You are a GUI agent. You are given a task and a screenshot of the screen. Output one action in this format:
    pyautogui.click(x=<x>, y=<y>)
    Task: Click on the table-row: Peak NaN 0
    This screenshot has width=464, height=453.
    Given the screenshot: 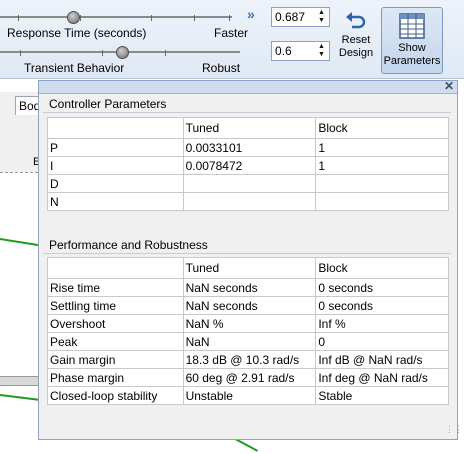 What is the action you would take?
    pyautogui.click(x=248, y=341)
    